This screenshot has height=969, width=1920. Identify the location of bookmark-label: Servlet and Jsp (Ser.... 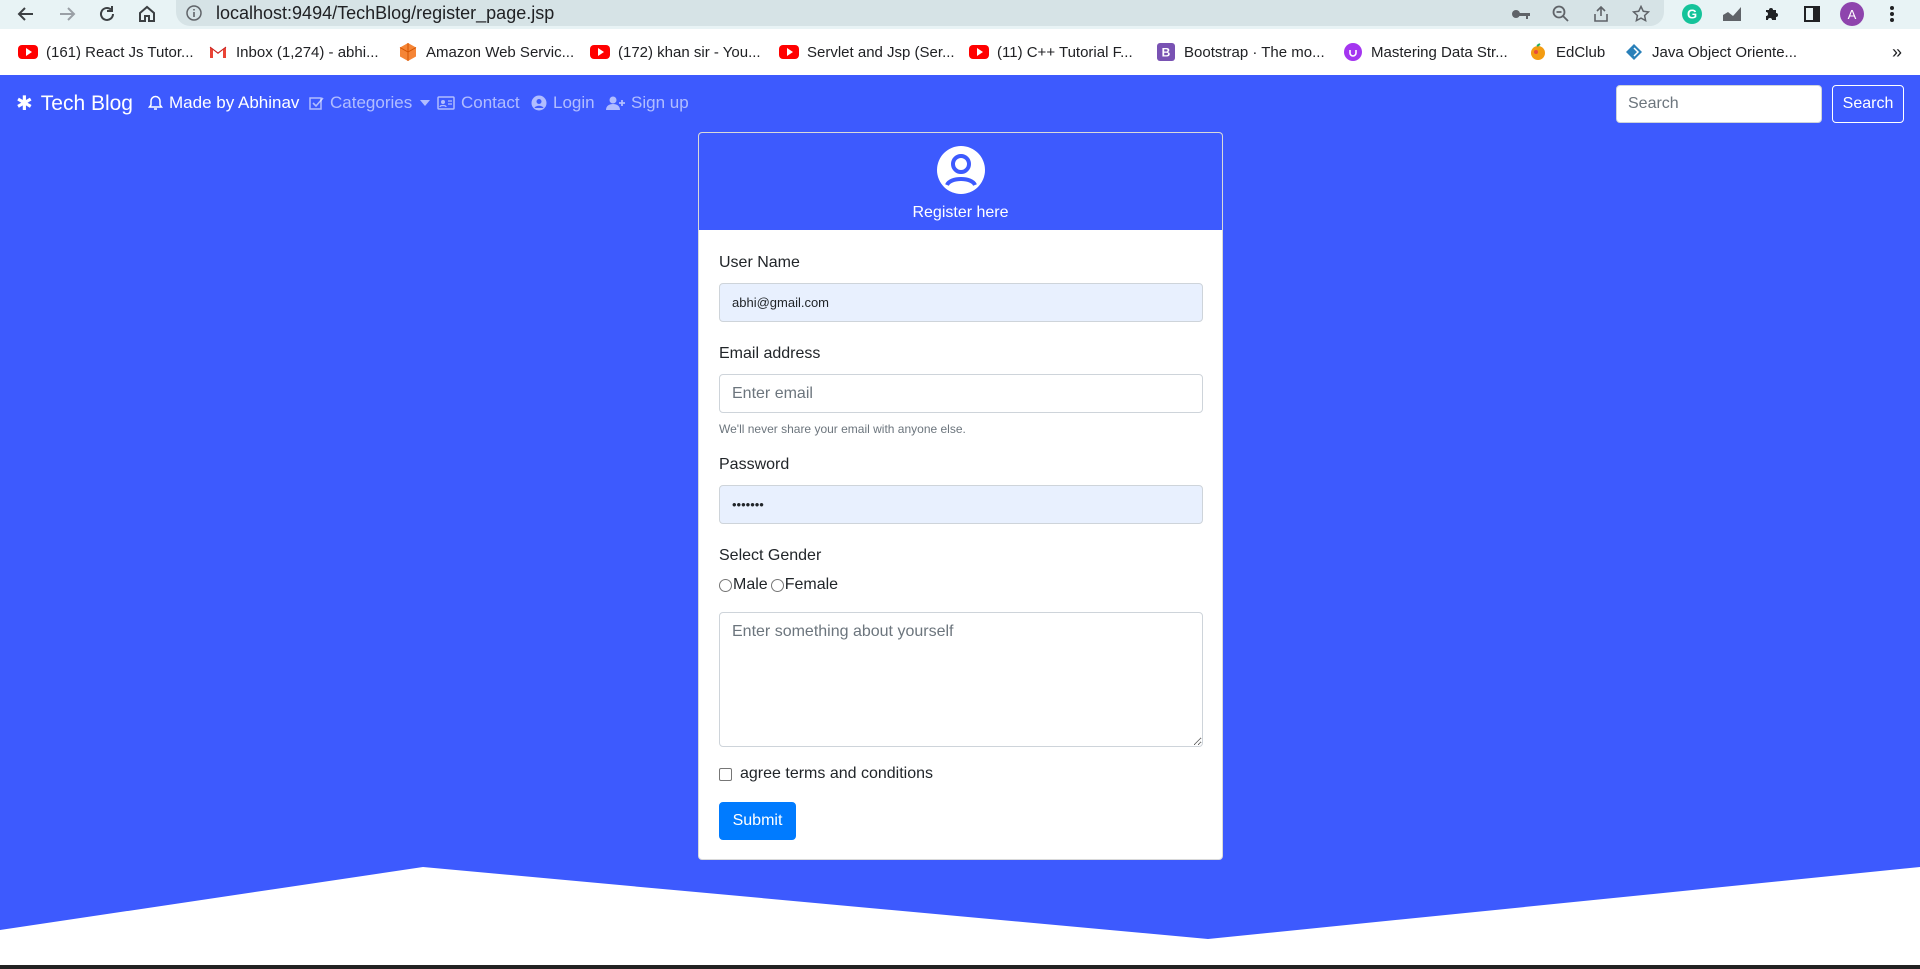
(881, 52).